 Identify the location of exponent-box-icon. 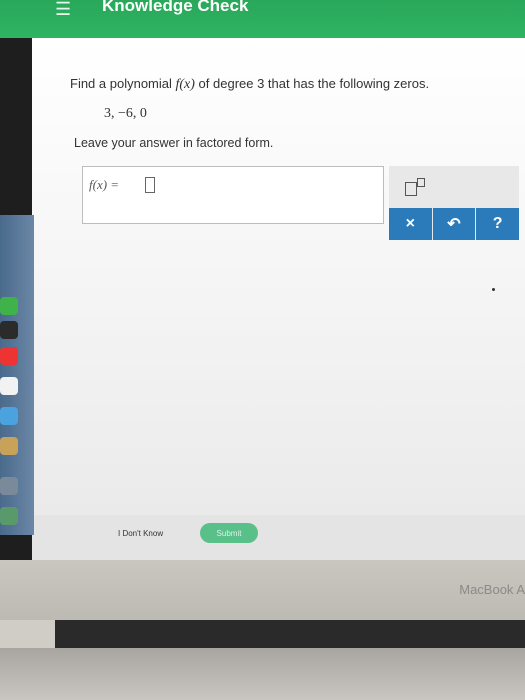
(421, 182).